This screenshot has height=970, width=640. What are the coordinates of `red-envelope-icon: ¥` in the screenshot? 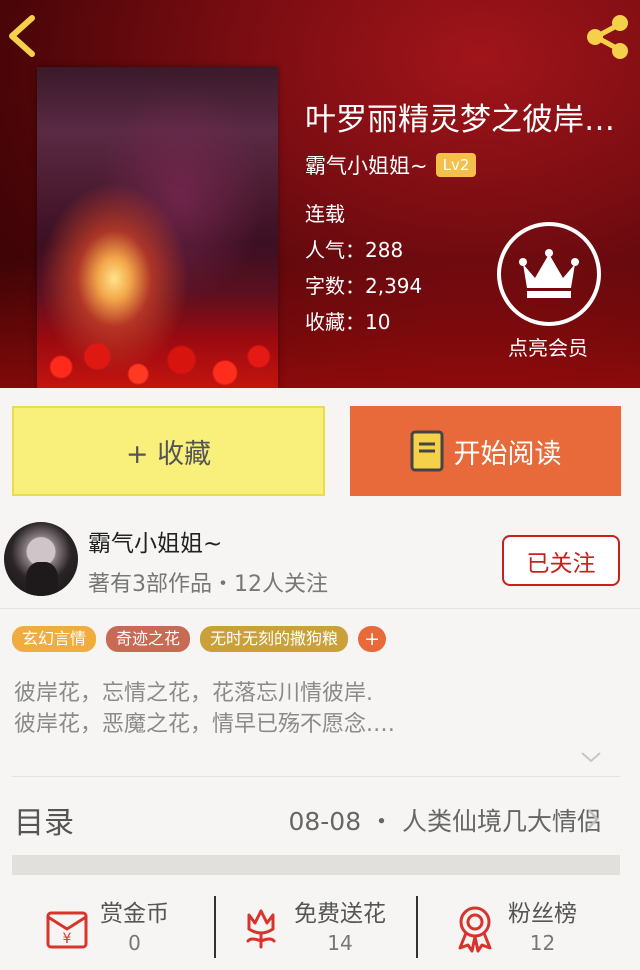 It's located at (67, 930).